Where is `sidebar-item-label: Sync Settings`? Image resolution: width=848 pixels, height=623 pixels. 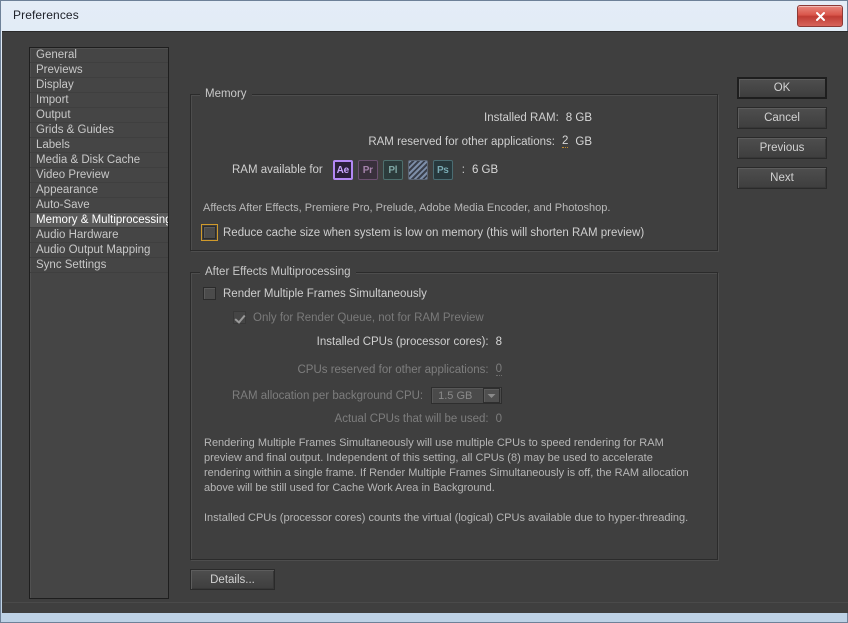 sidebar-item-label: Sync Settings is located at coordinates (71, 265).